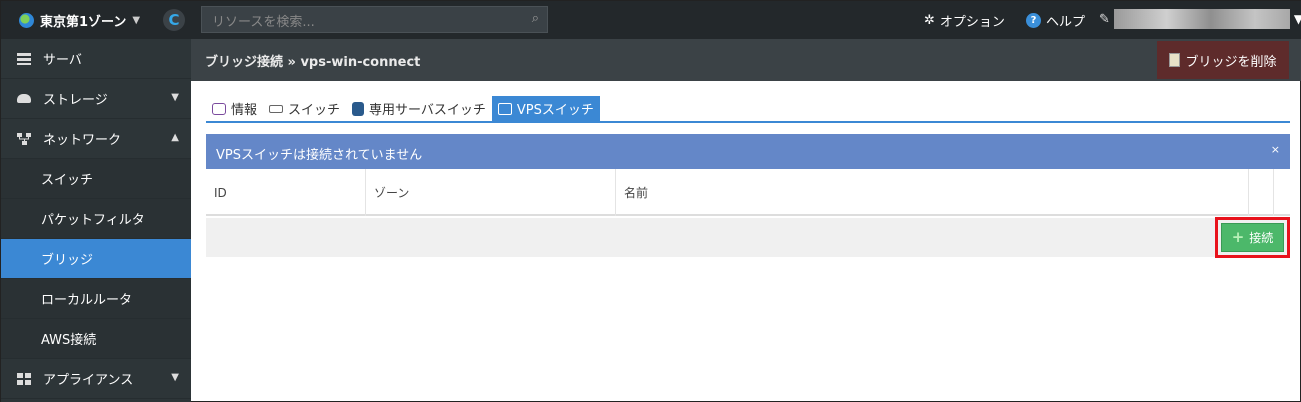  Describe the element at coordinates (427, 110) in the screenshot. I see `tab-label: 専用サーバスイッチ` at that location.